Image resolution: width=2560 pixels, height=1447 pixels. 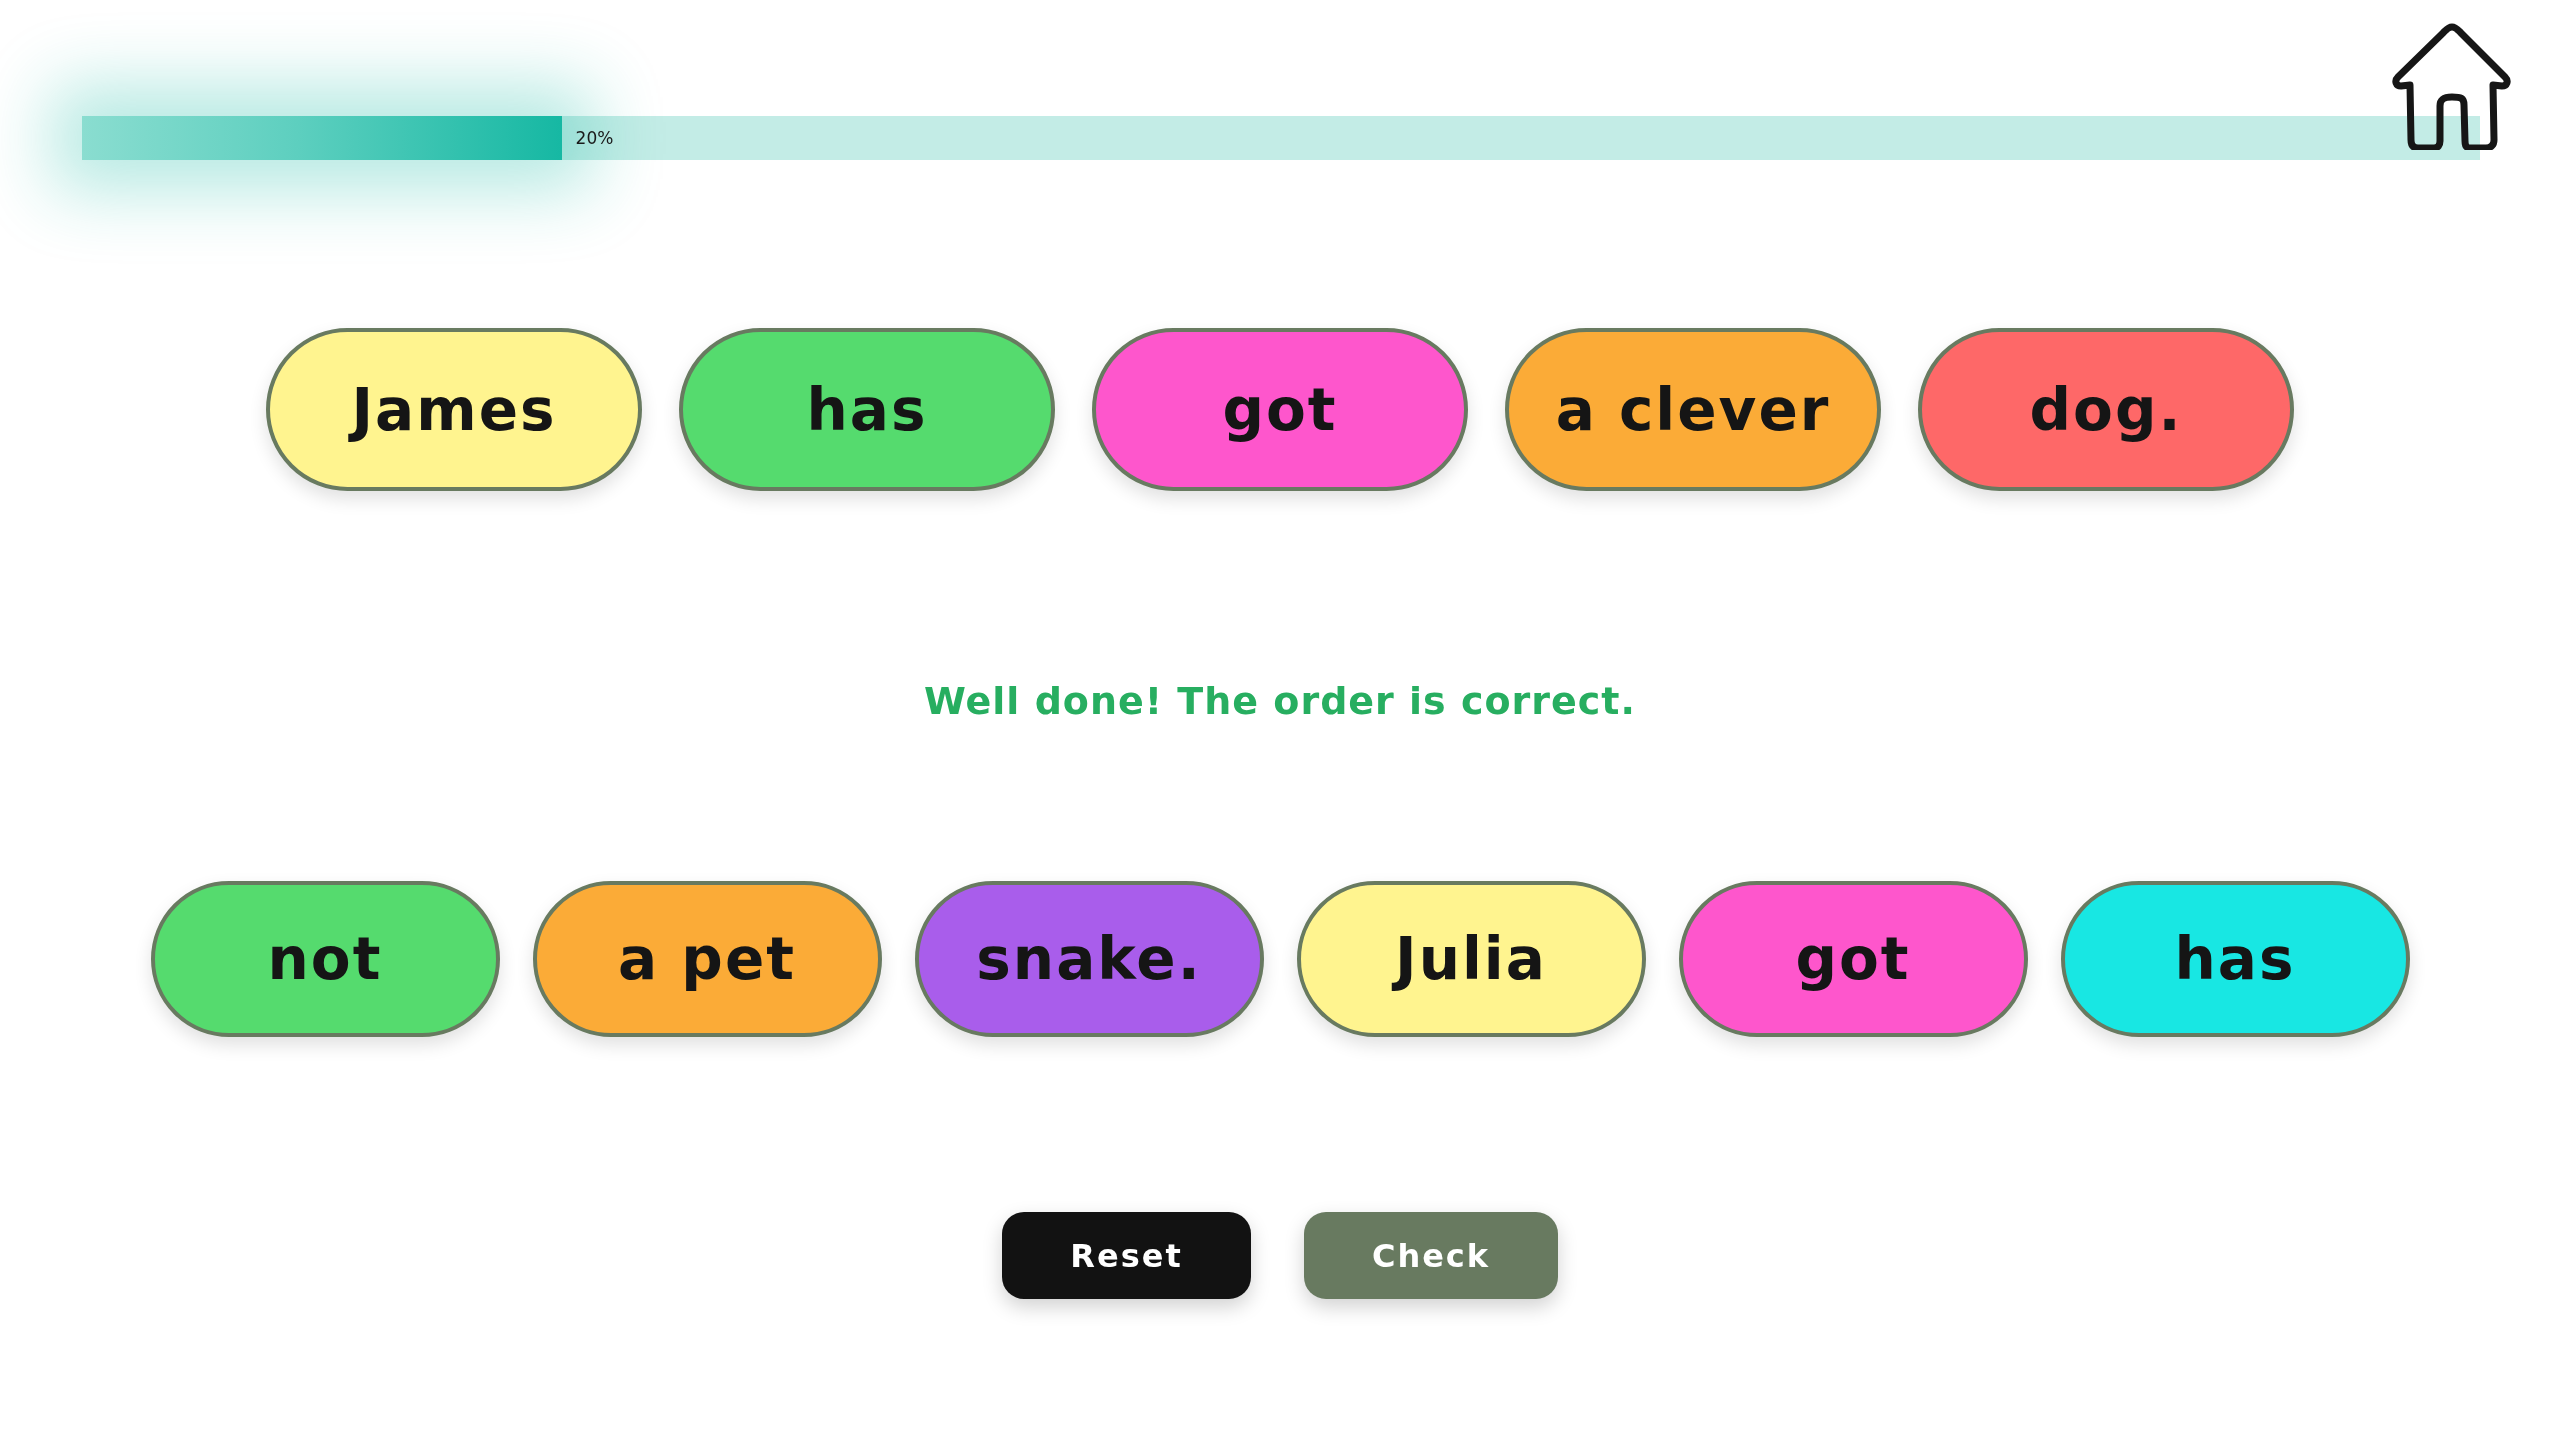 I want to click on word-chip: dog., so click(x=2106, y=409).